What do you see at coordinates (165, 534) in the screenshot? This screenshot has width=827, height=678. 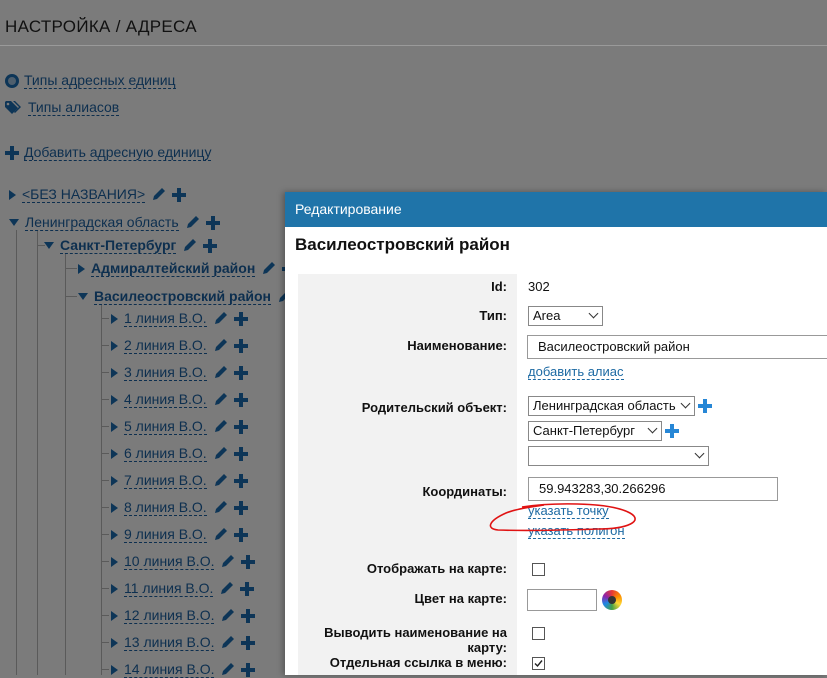 I see `tree-node-label: 9 линия В.О.` at bounding box center [165, 534].